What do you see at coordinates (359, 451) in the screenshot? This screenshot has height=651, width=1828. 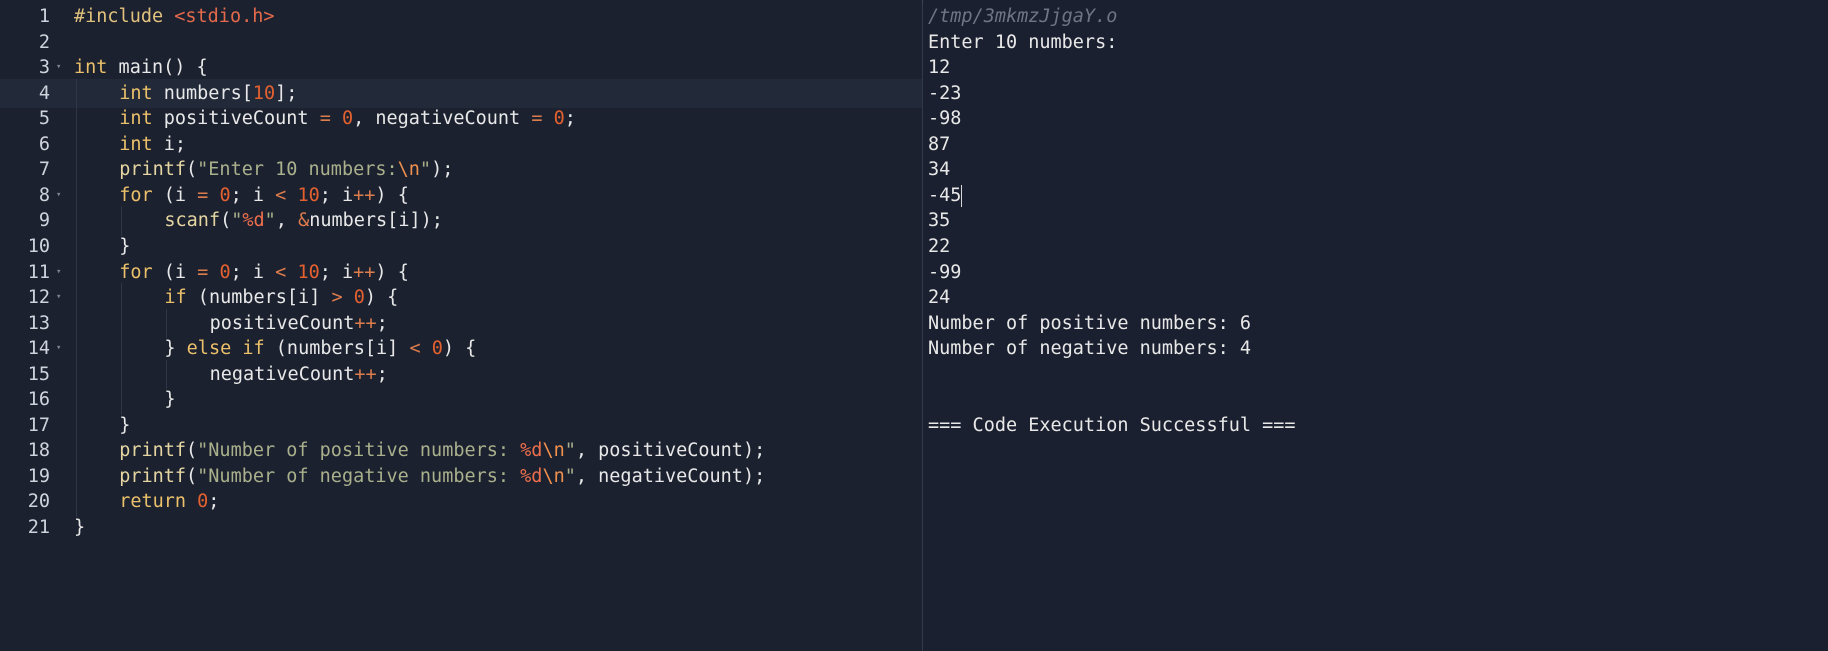 I see `code-token: "Number of positive numbers:` at bounding box center [359, 451].